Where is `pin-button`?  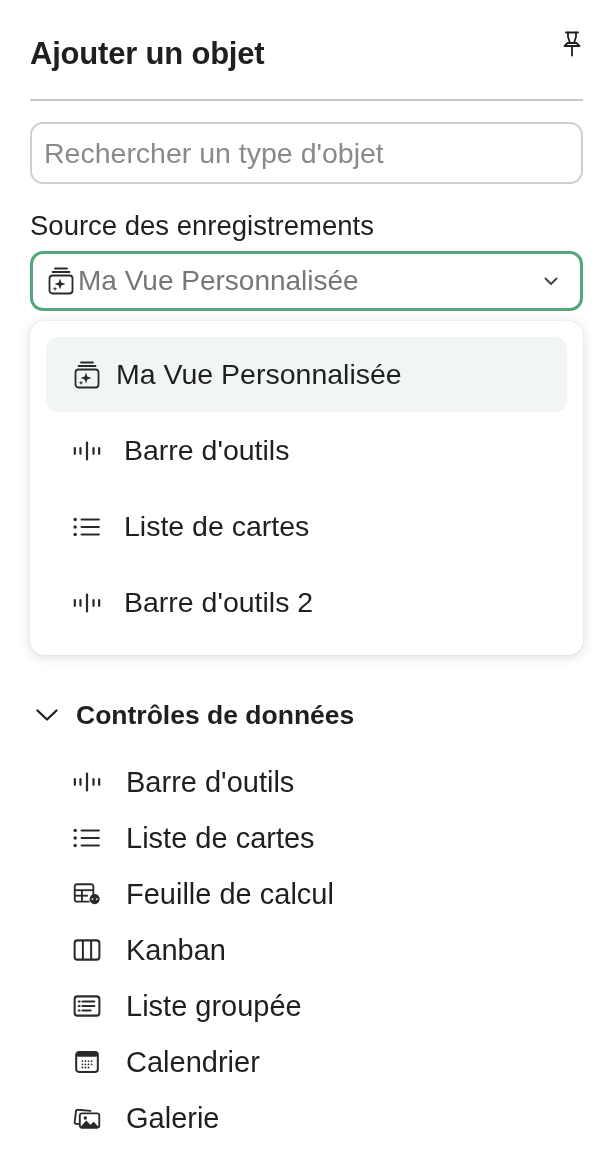 pin-button is located at coordinates (573, 45).